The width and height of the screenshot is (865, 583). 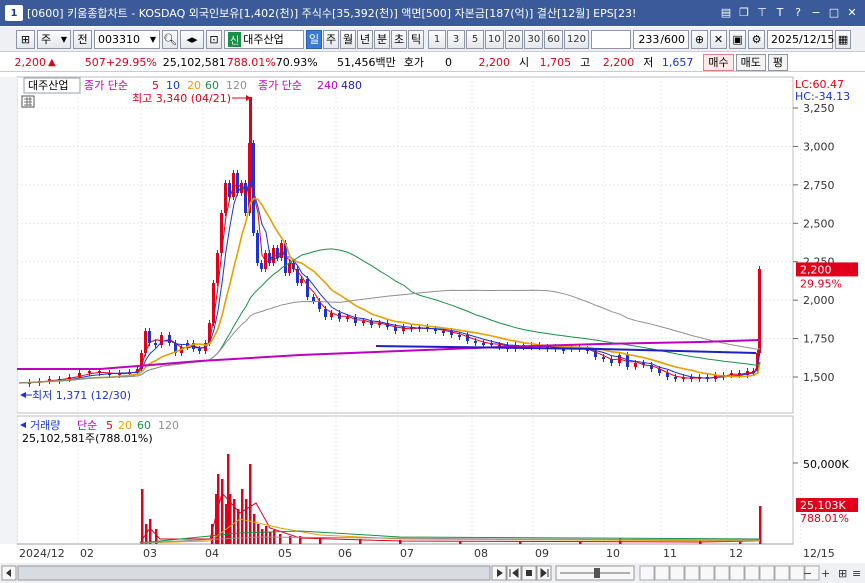 I want to click on tab-period-4: 분, so click(x=382, y=39).